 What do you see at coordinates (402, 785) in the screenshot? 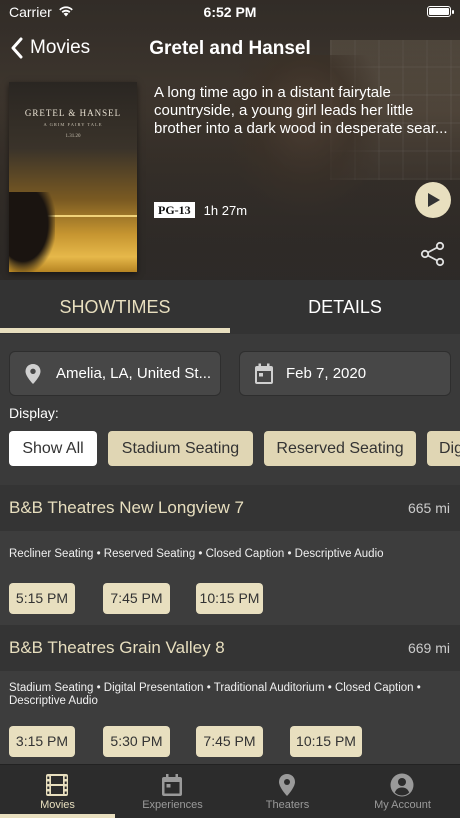
I see `account-icon` at bounding box center [402, 785].